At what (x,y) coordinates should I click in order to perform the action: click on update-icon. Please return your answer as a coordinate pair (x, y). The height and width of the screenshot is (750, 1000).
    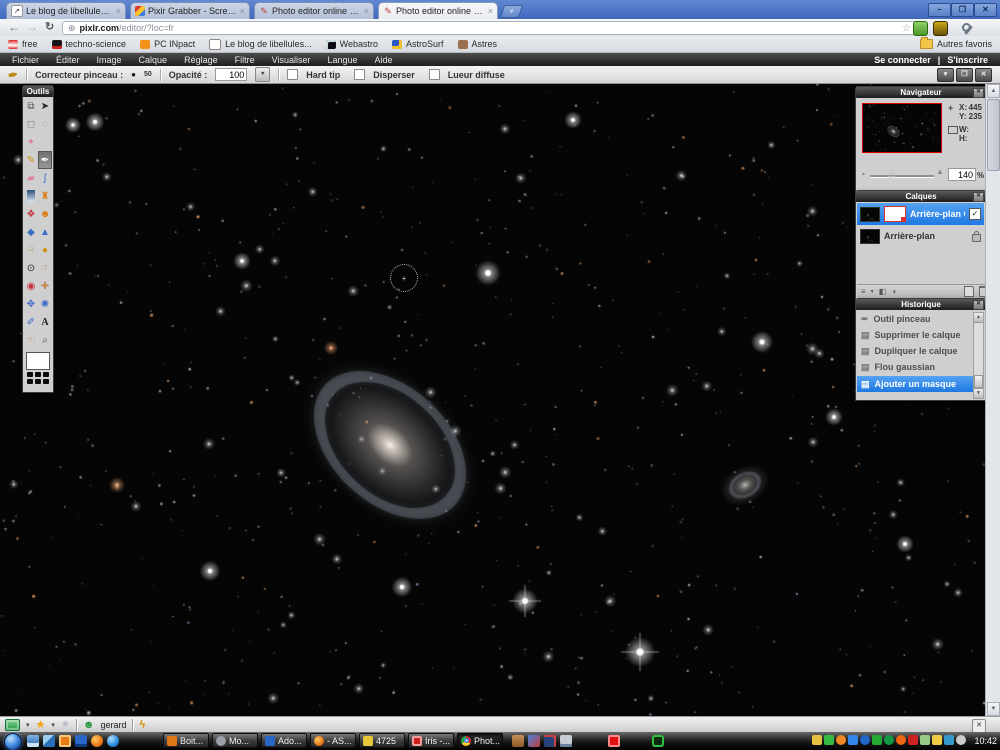
    Looking at the image, I should click on (889, 740).